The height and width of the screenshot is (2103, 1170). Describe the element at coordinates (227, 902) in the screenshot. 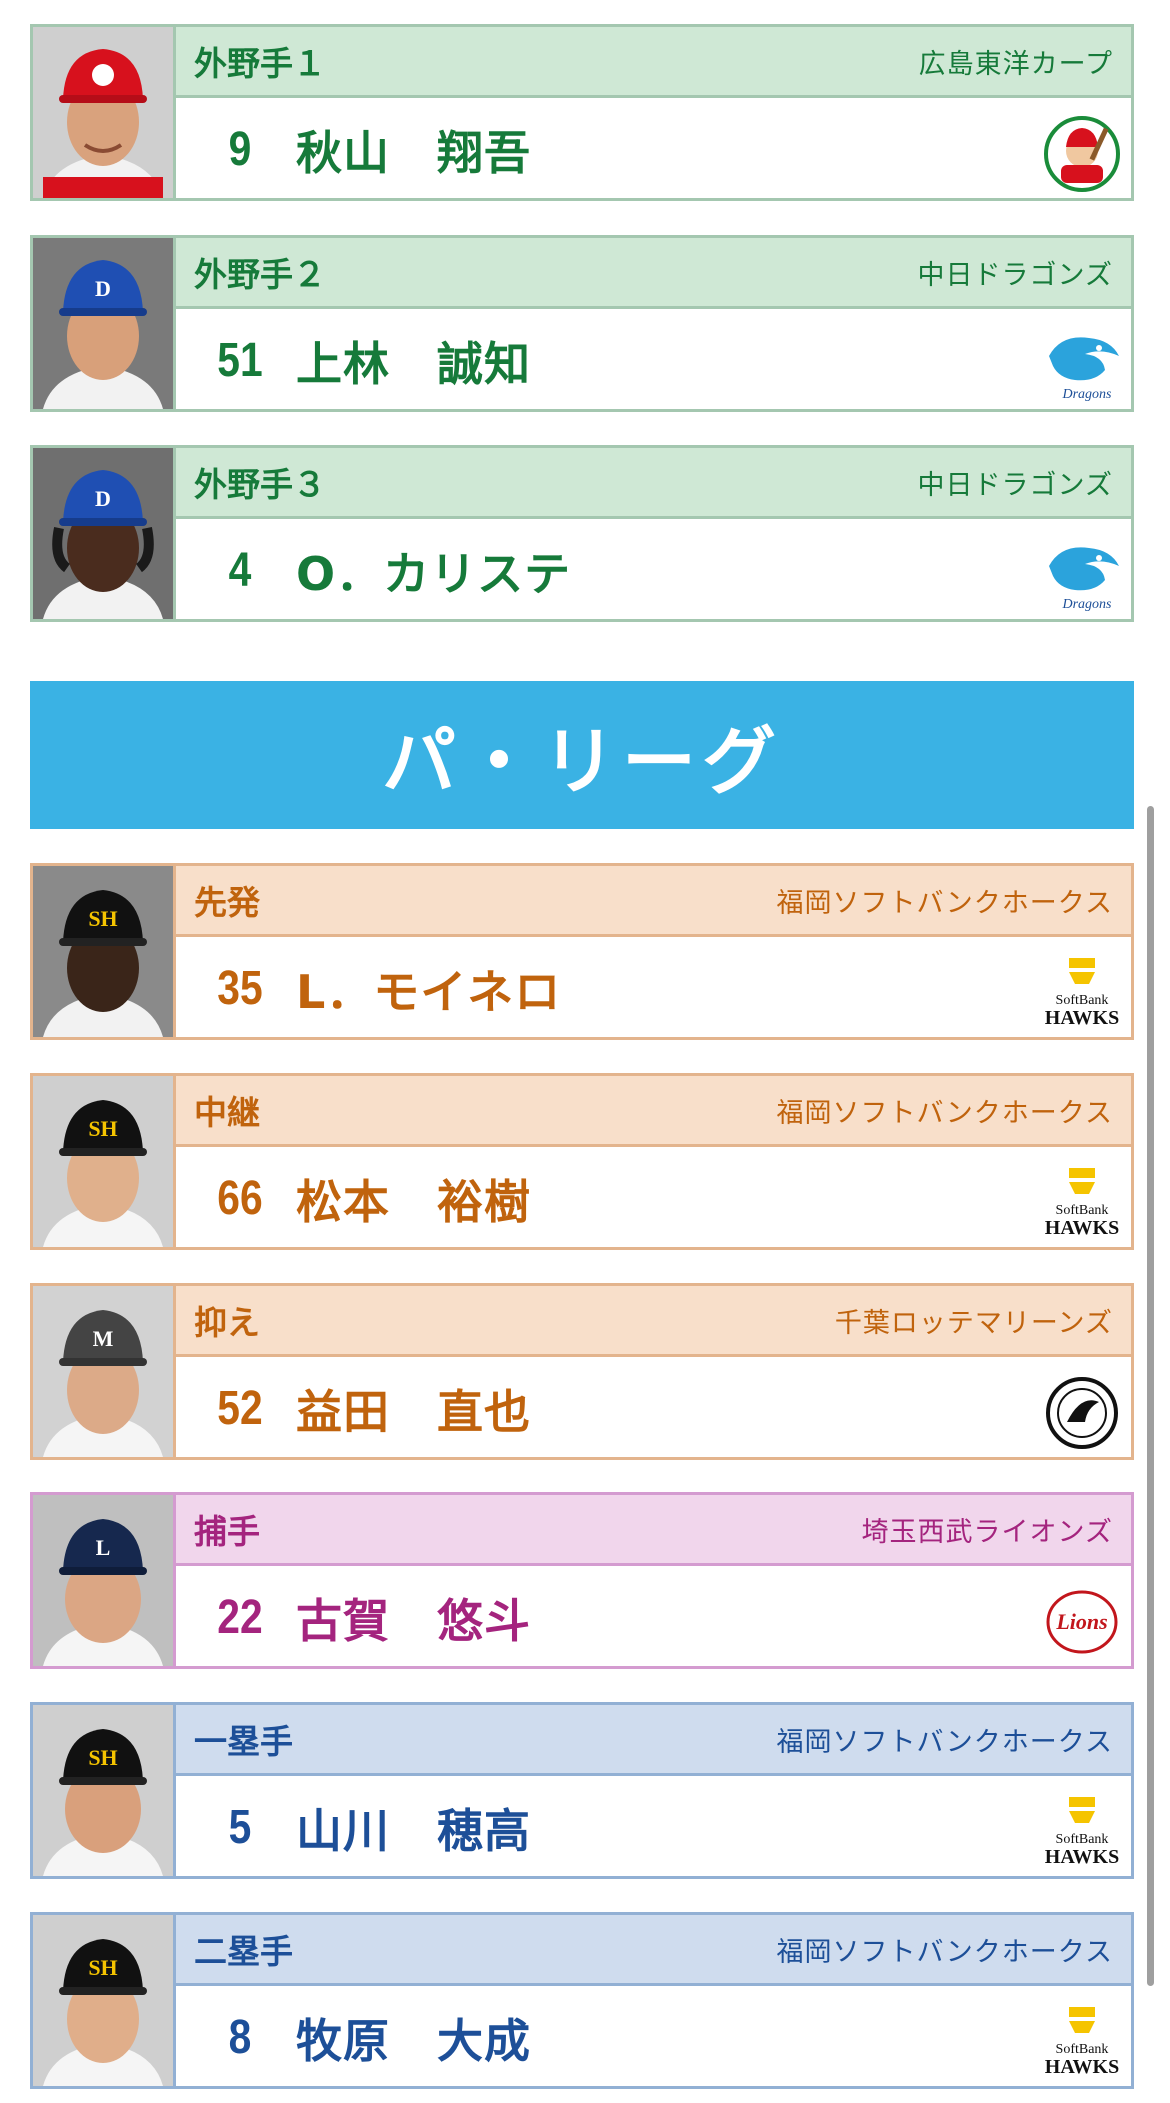

I see `position-label: 先発` at that location.